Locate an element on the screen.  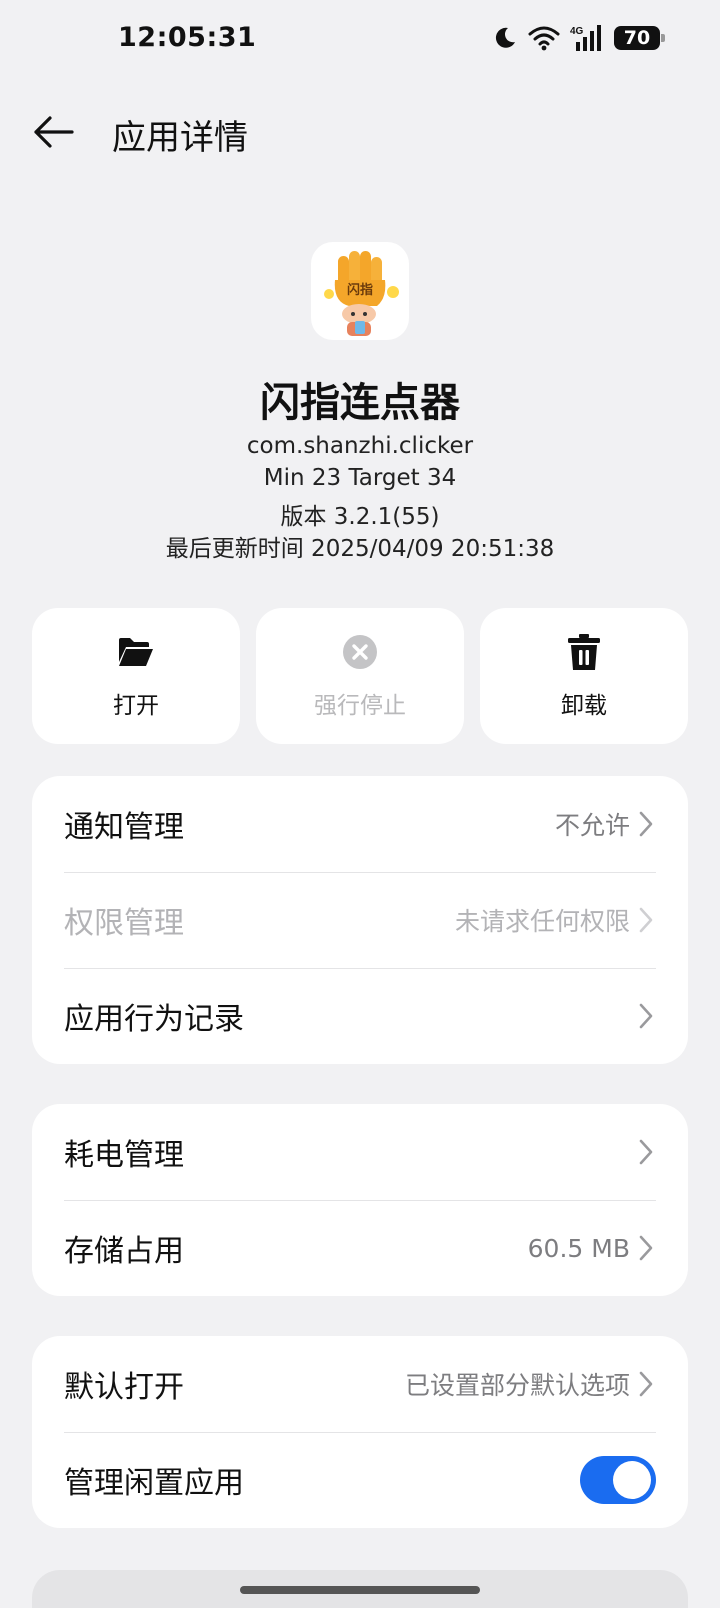
svg-text: 4G is located at coordinates (577, 31).